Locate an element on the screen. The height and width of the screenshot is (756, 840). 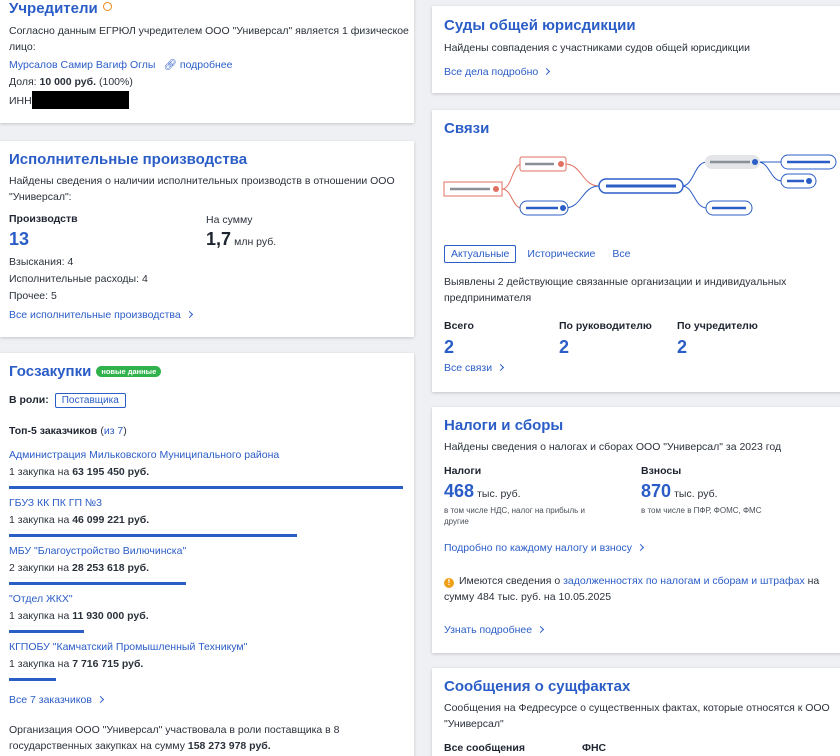
enforcement-sum-label: На сумму is located at coordinates (229, 220).